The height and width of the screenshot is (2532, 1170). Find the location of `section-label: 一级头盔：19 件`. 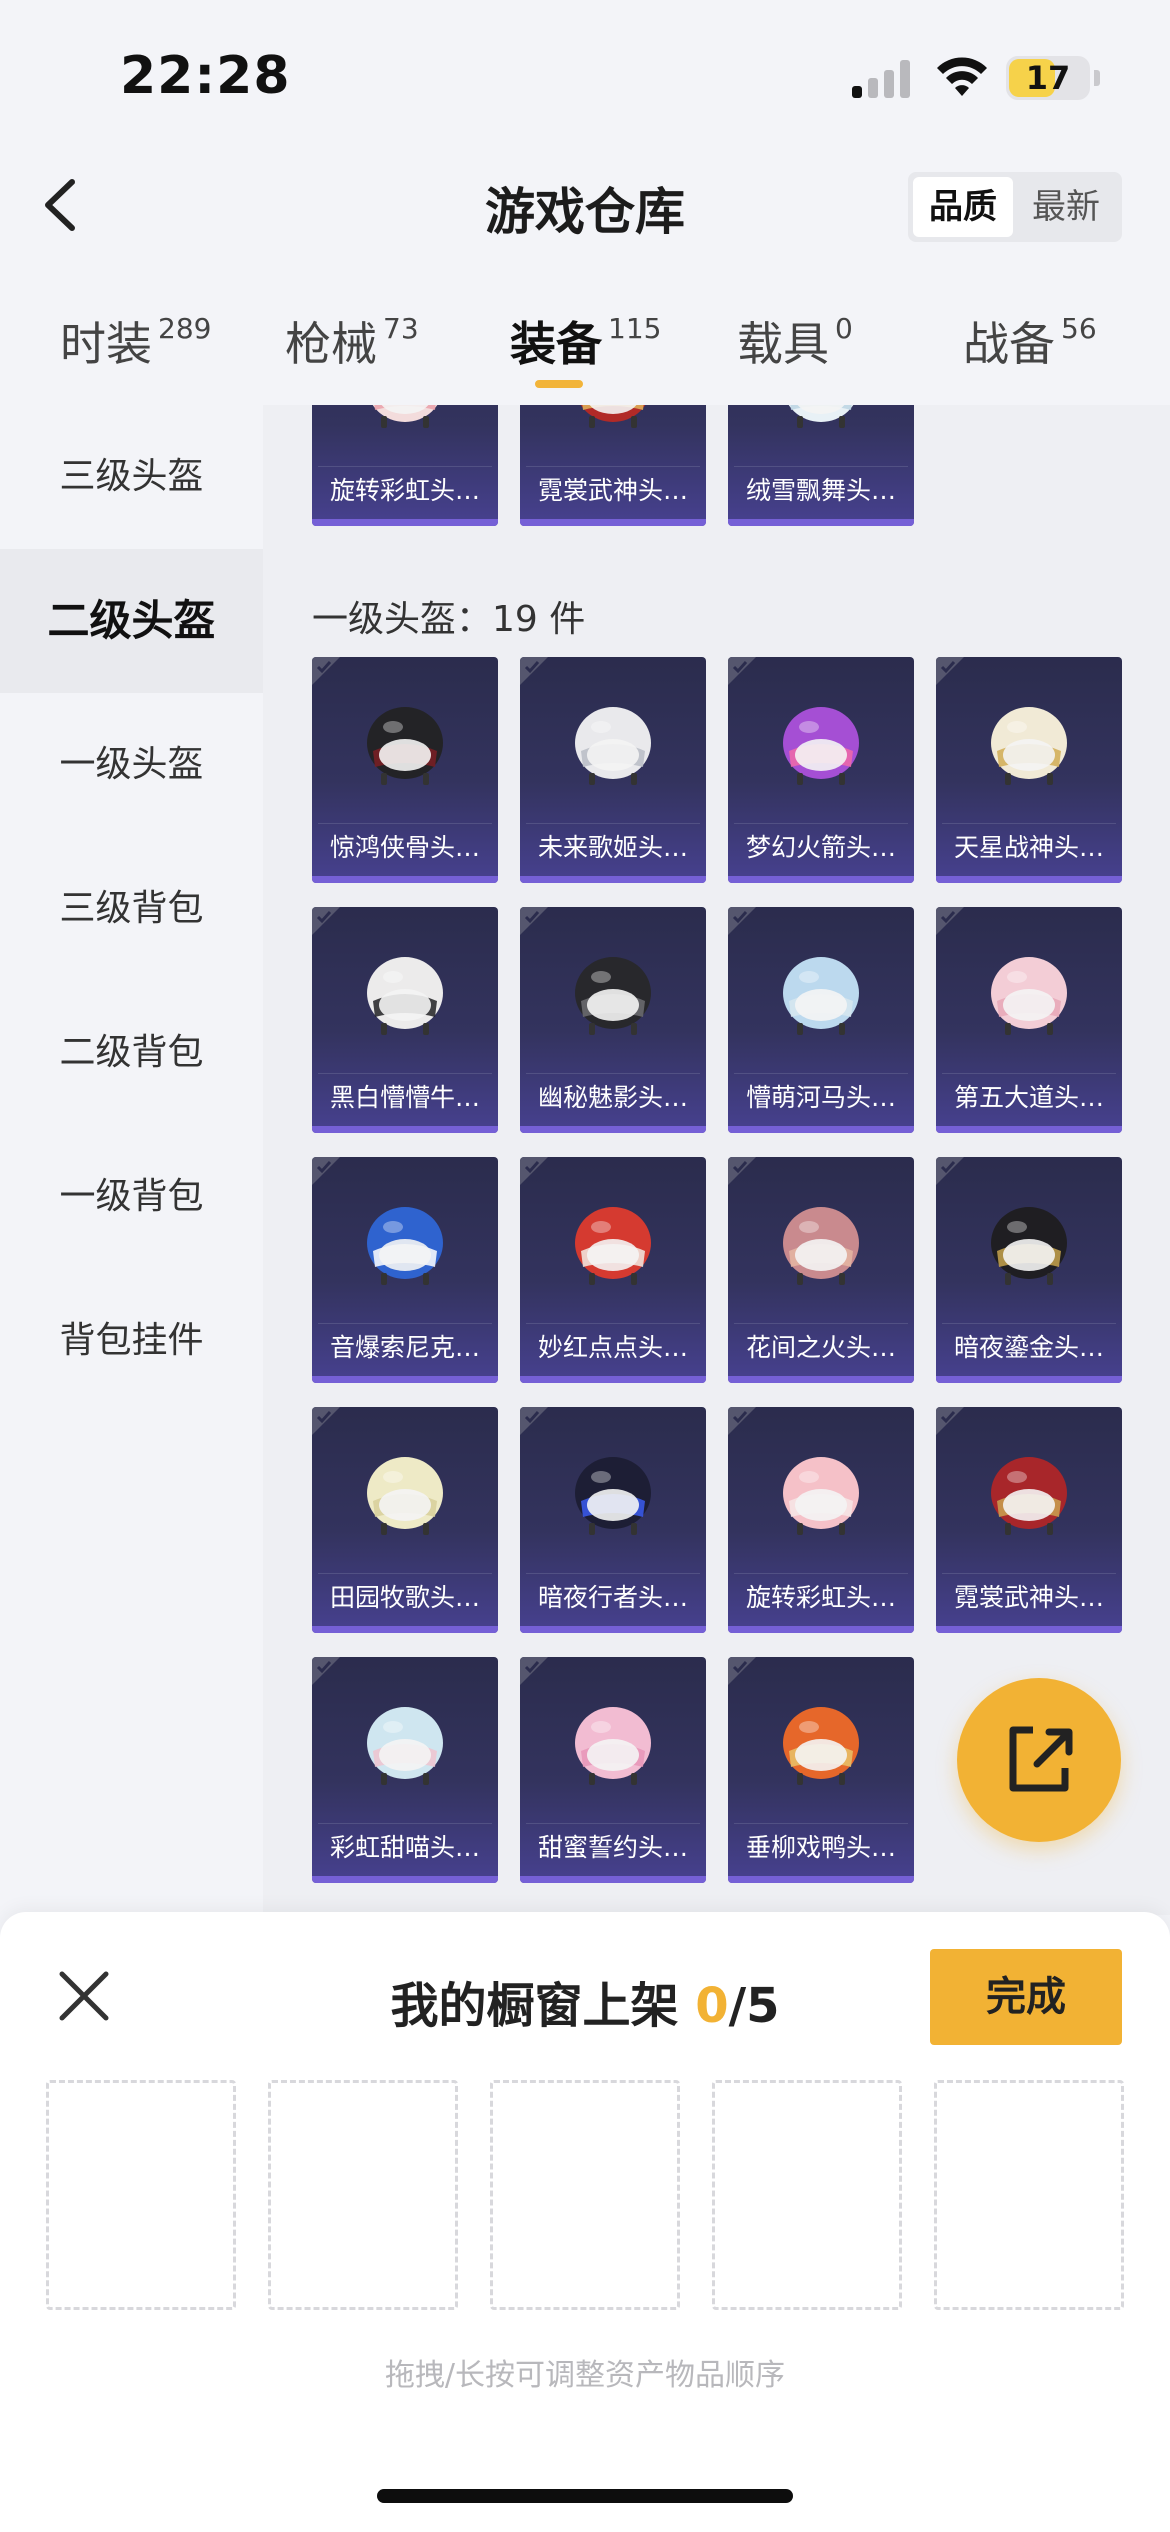

section-label: 一级头盔：19 件 is located at coordinates (449, 619).